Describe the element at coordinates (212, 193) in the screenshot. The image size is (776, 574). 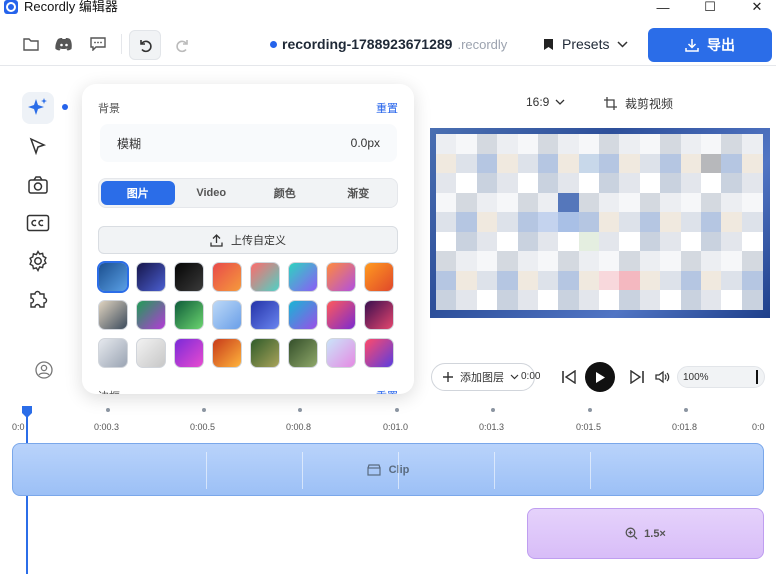
I see `tab-video: Video` at that location.